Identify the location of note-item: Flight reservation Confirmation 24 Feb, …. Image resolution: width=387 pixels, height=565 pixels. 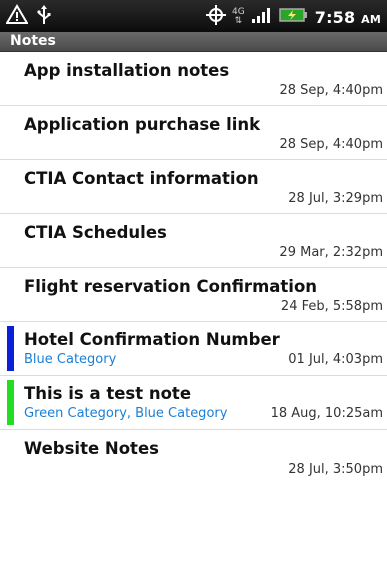
(193, 295).